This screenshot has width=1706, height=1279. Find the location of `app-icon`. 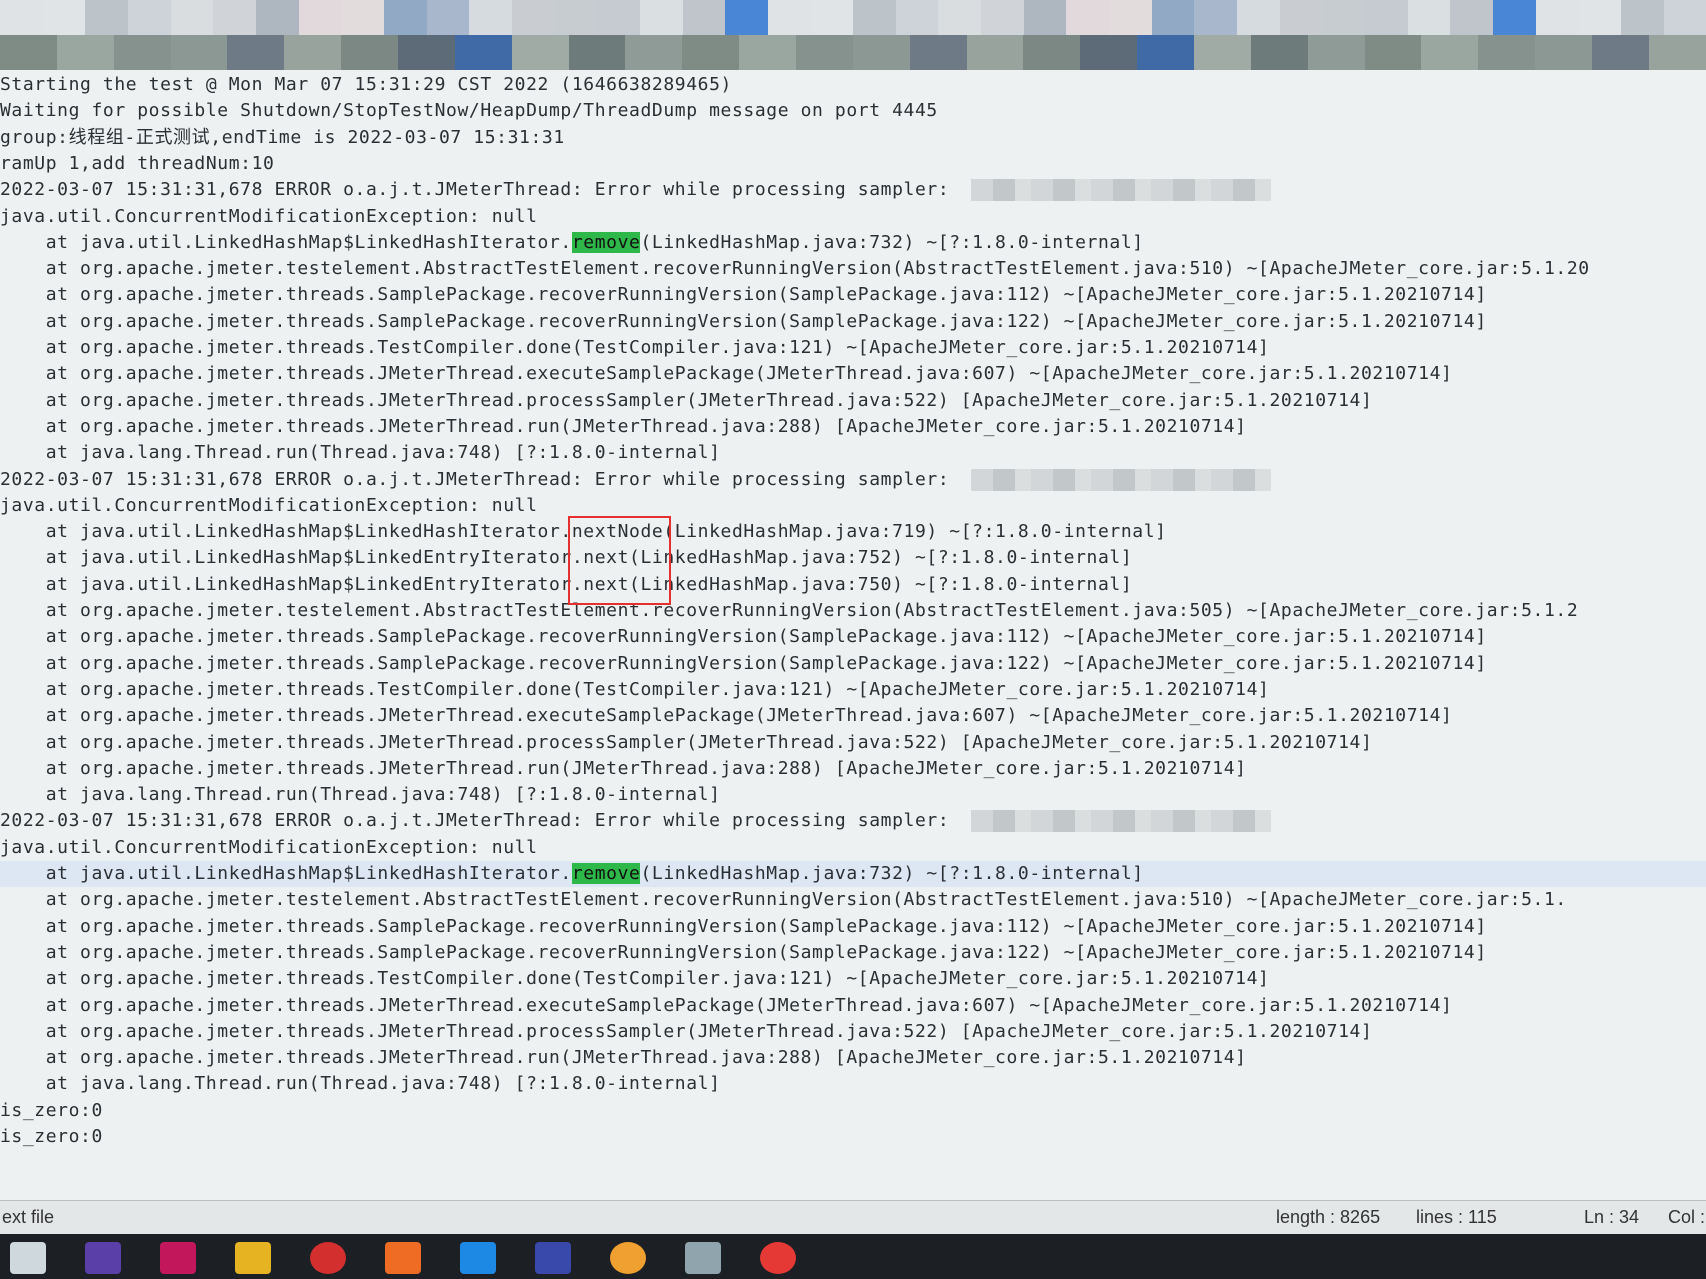

app-icon is located at coordinates (178, 1258).